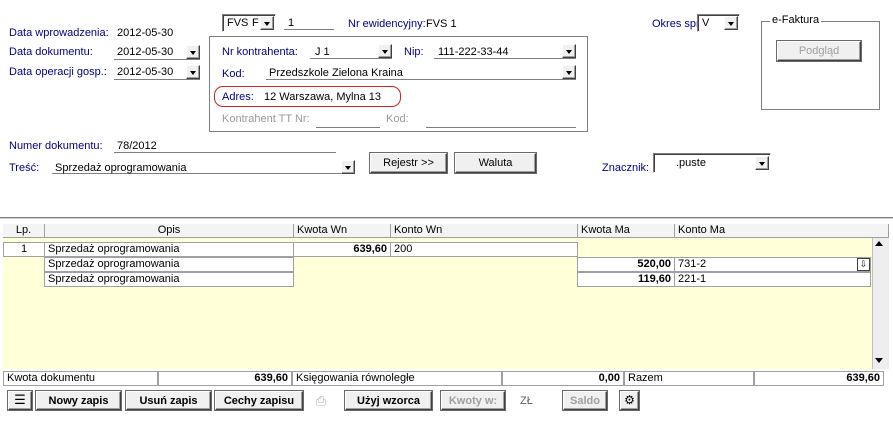  I want to click on waluta-button: Waluta, so click(495, 163).